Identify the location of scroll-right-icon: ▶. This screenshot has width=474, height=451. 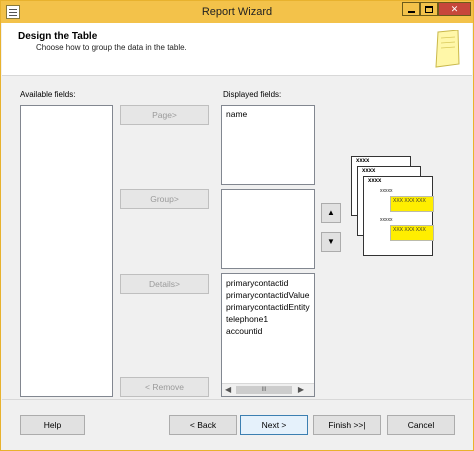
(301, 389).